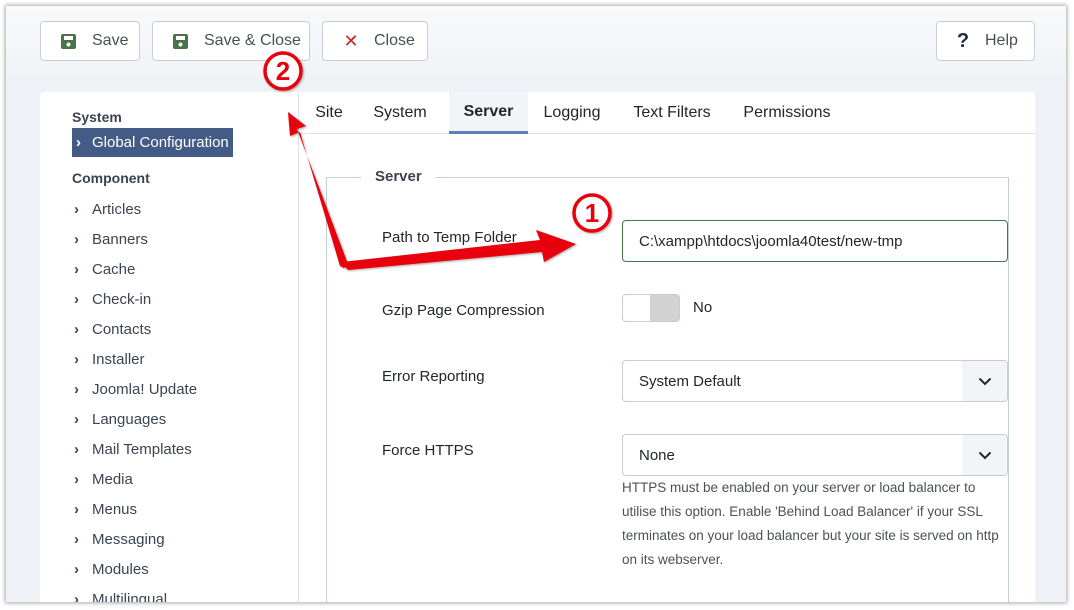 The width and height of the screenshot is (1074, 610). I want to click on sidebar-item-articles: › Articles, so click(107, 209).